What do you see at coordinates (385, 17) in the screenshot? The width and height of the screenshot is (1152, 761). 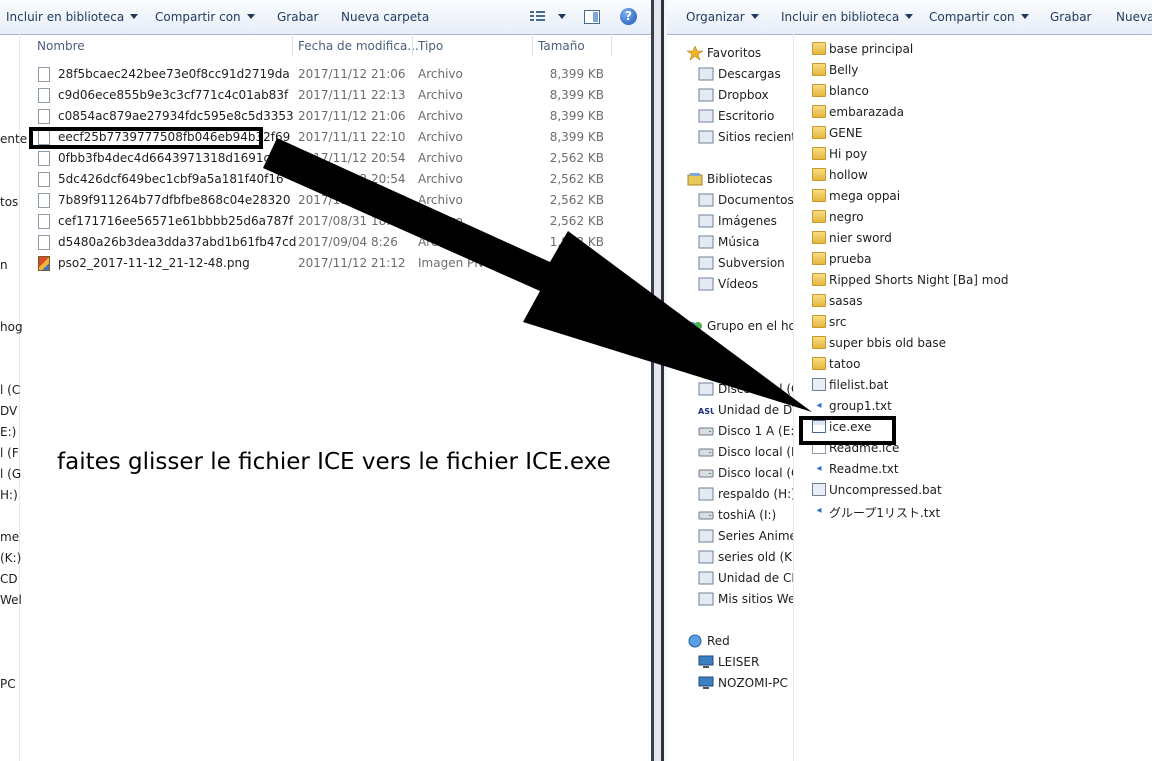 I see `new-folder-button: Nueva carpeta` at bounding box center [385, 17].